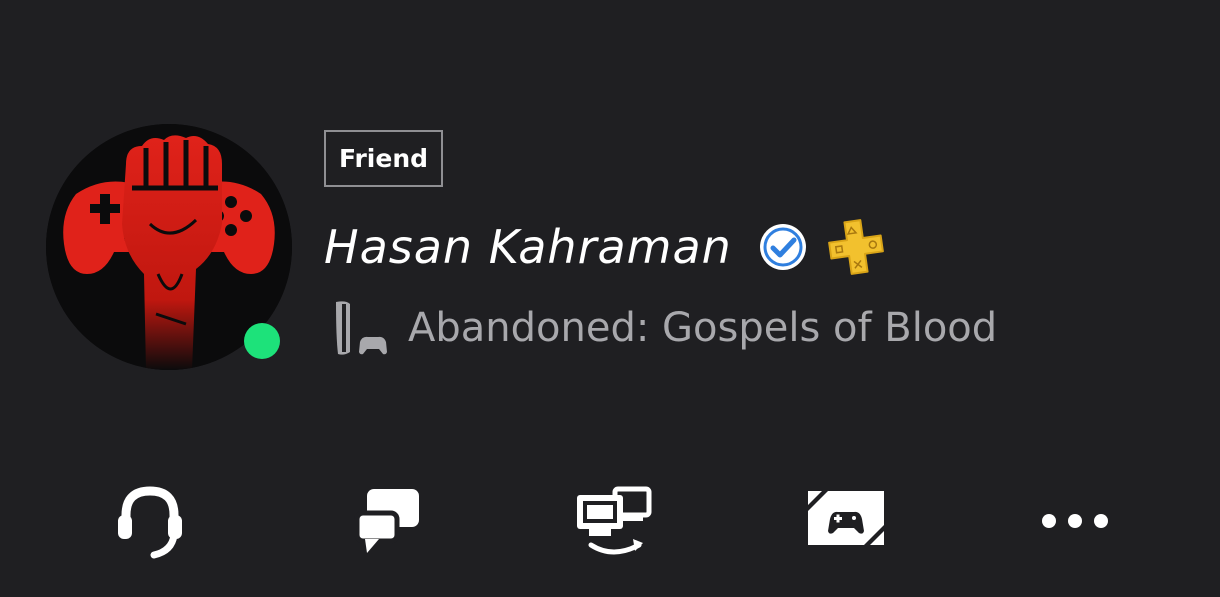 Image resolution: width=1220 pixels, height=597 pixels. I want to click on now-playing-title: Abandoned: Gospels of Blood, so click(703, 328).